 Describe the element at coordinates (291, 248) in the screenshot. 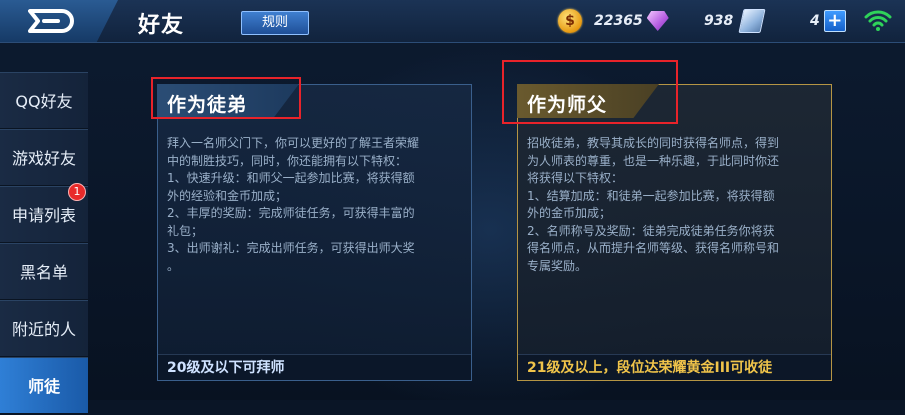

I see `description-line: 3、出师谢礼：完成出师任务，可获得出师大奖` at that location.